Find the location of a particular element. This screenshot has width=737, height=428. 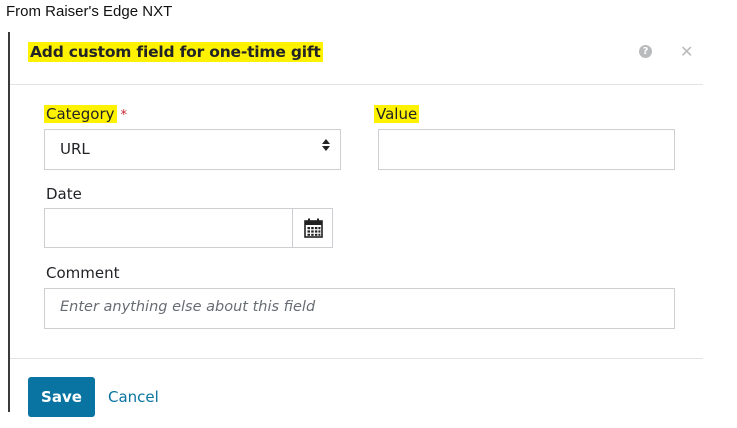

comment-input: Enter anything else about this field is located at coordinates (359, 308).